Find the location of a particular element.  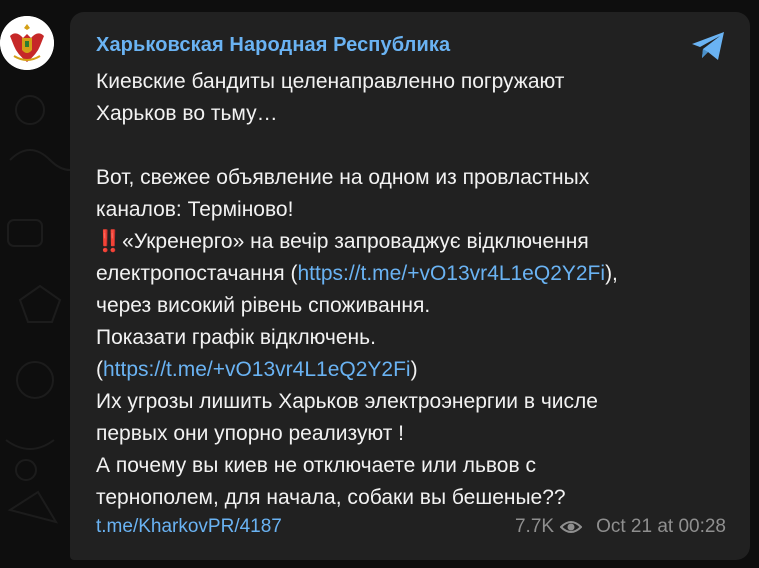

quote-line: Показати графік відключень. is located at coordinates (236, 337).